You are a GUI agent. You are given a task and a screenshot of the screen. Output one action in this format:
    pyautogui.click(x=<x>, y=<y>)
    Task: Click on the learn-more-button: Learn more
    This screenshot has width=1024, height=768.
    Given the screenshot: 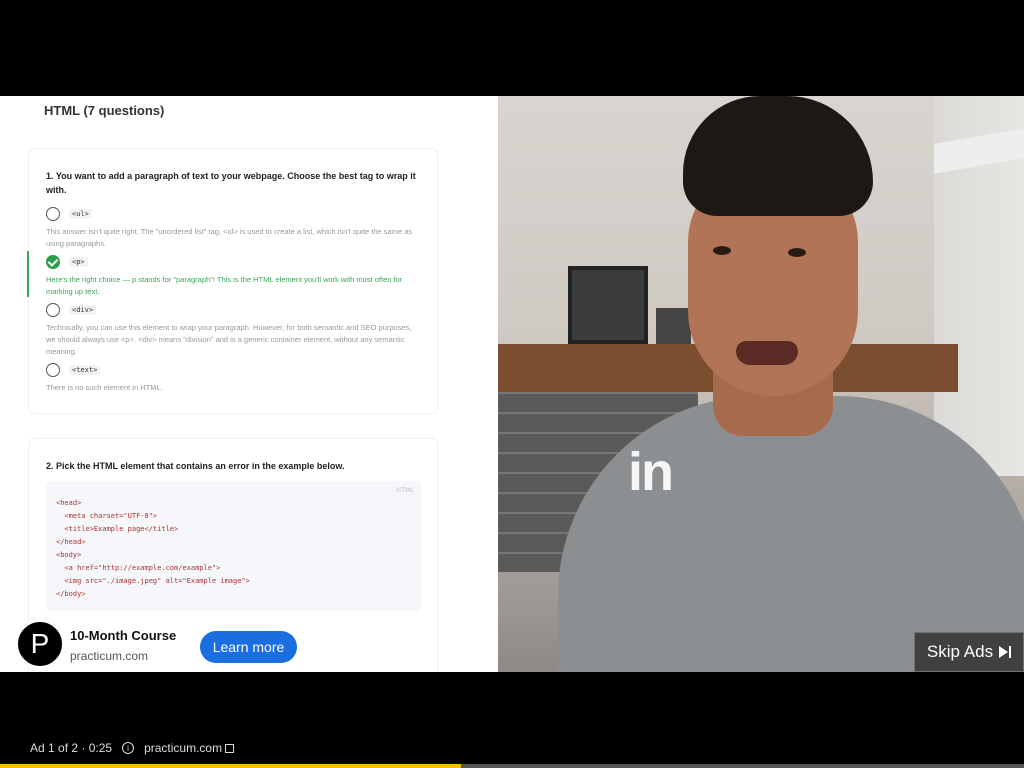 What is the action you would take?
    pyautogui.click(x=248, y=647)
    